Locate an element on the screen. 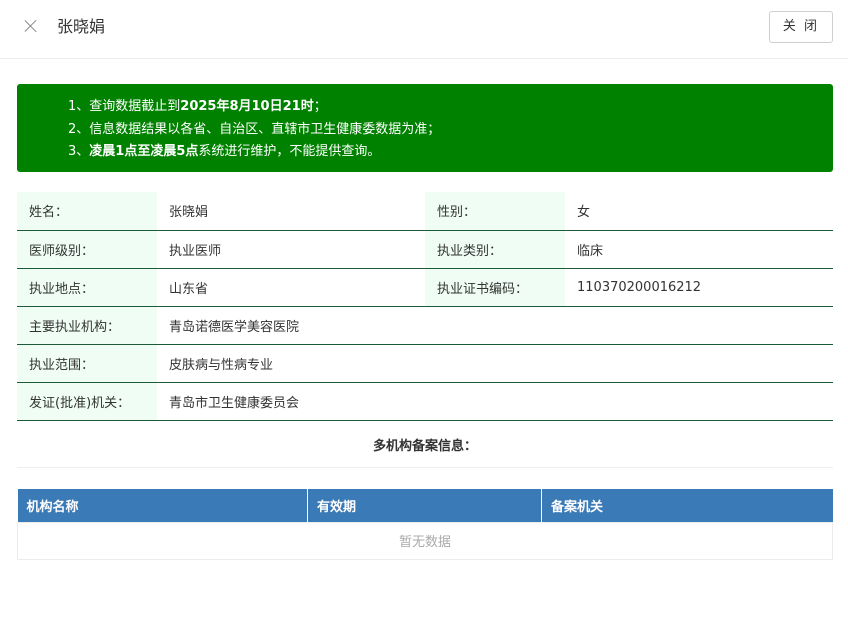  column-header-validity: 有效期 is located at coordinates (424, 505).